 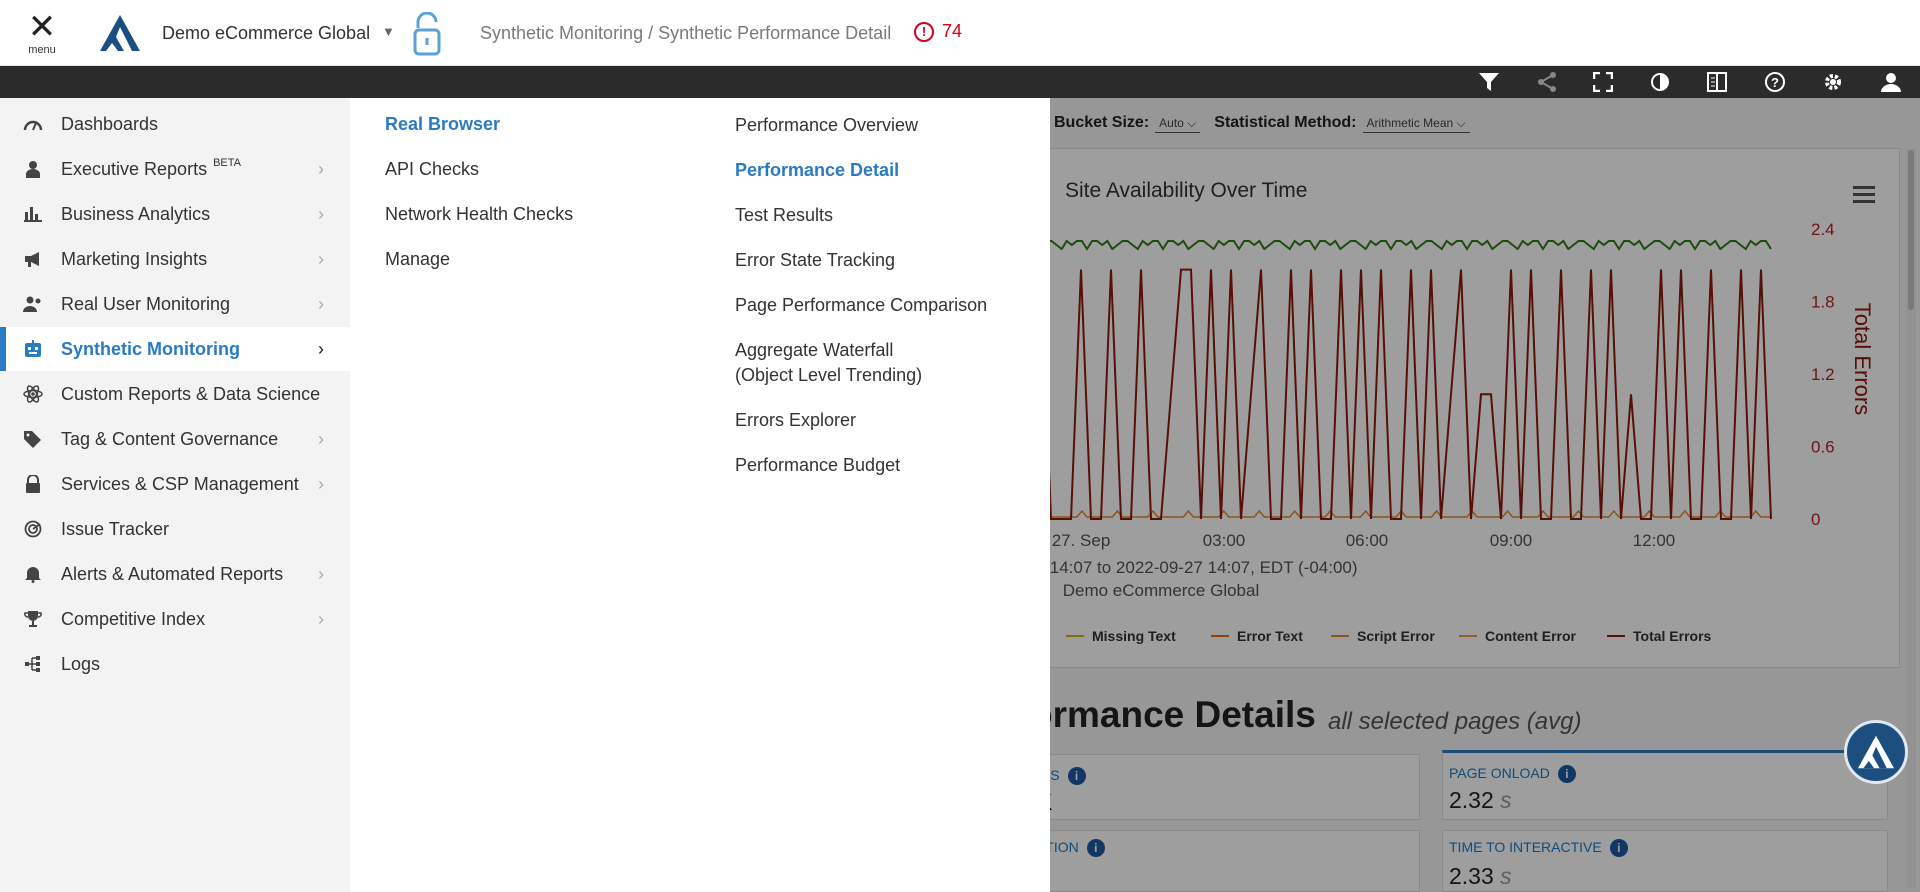 What do you see at coordinates (110, 123) in the screenshot?
I see `nav-item-label: Dashboards` at bounding box center [110, 123].